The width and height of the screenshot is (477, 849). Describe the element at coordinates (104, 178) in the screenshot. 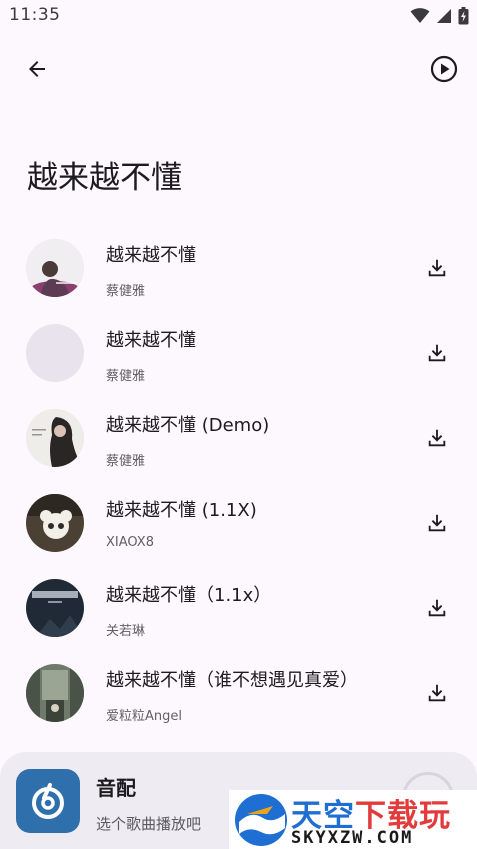

I see `page-title: 越来越不懂` at that location.